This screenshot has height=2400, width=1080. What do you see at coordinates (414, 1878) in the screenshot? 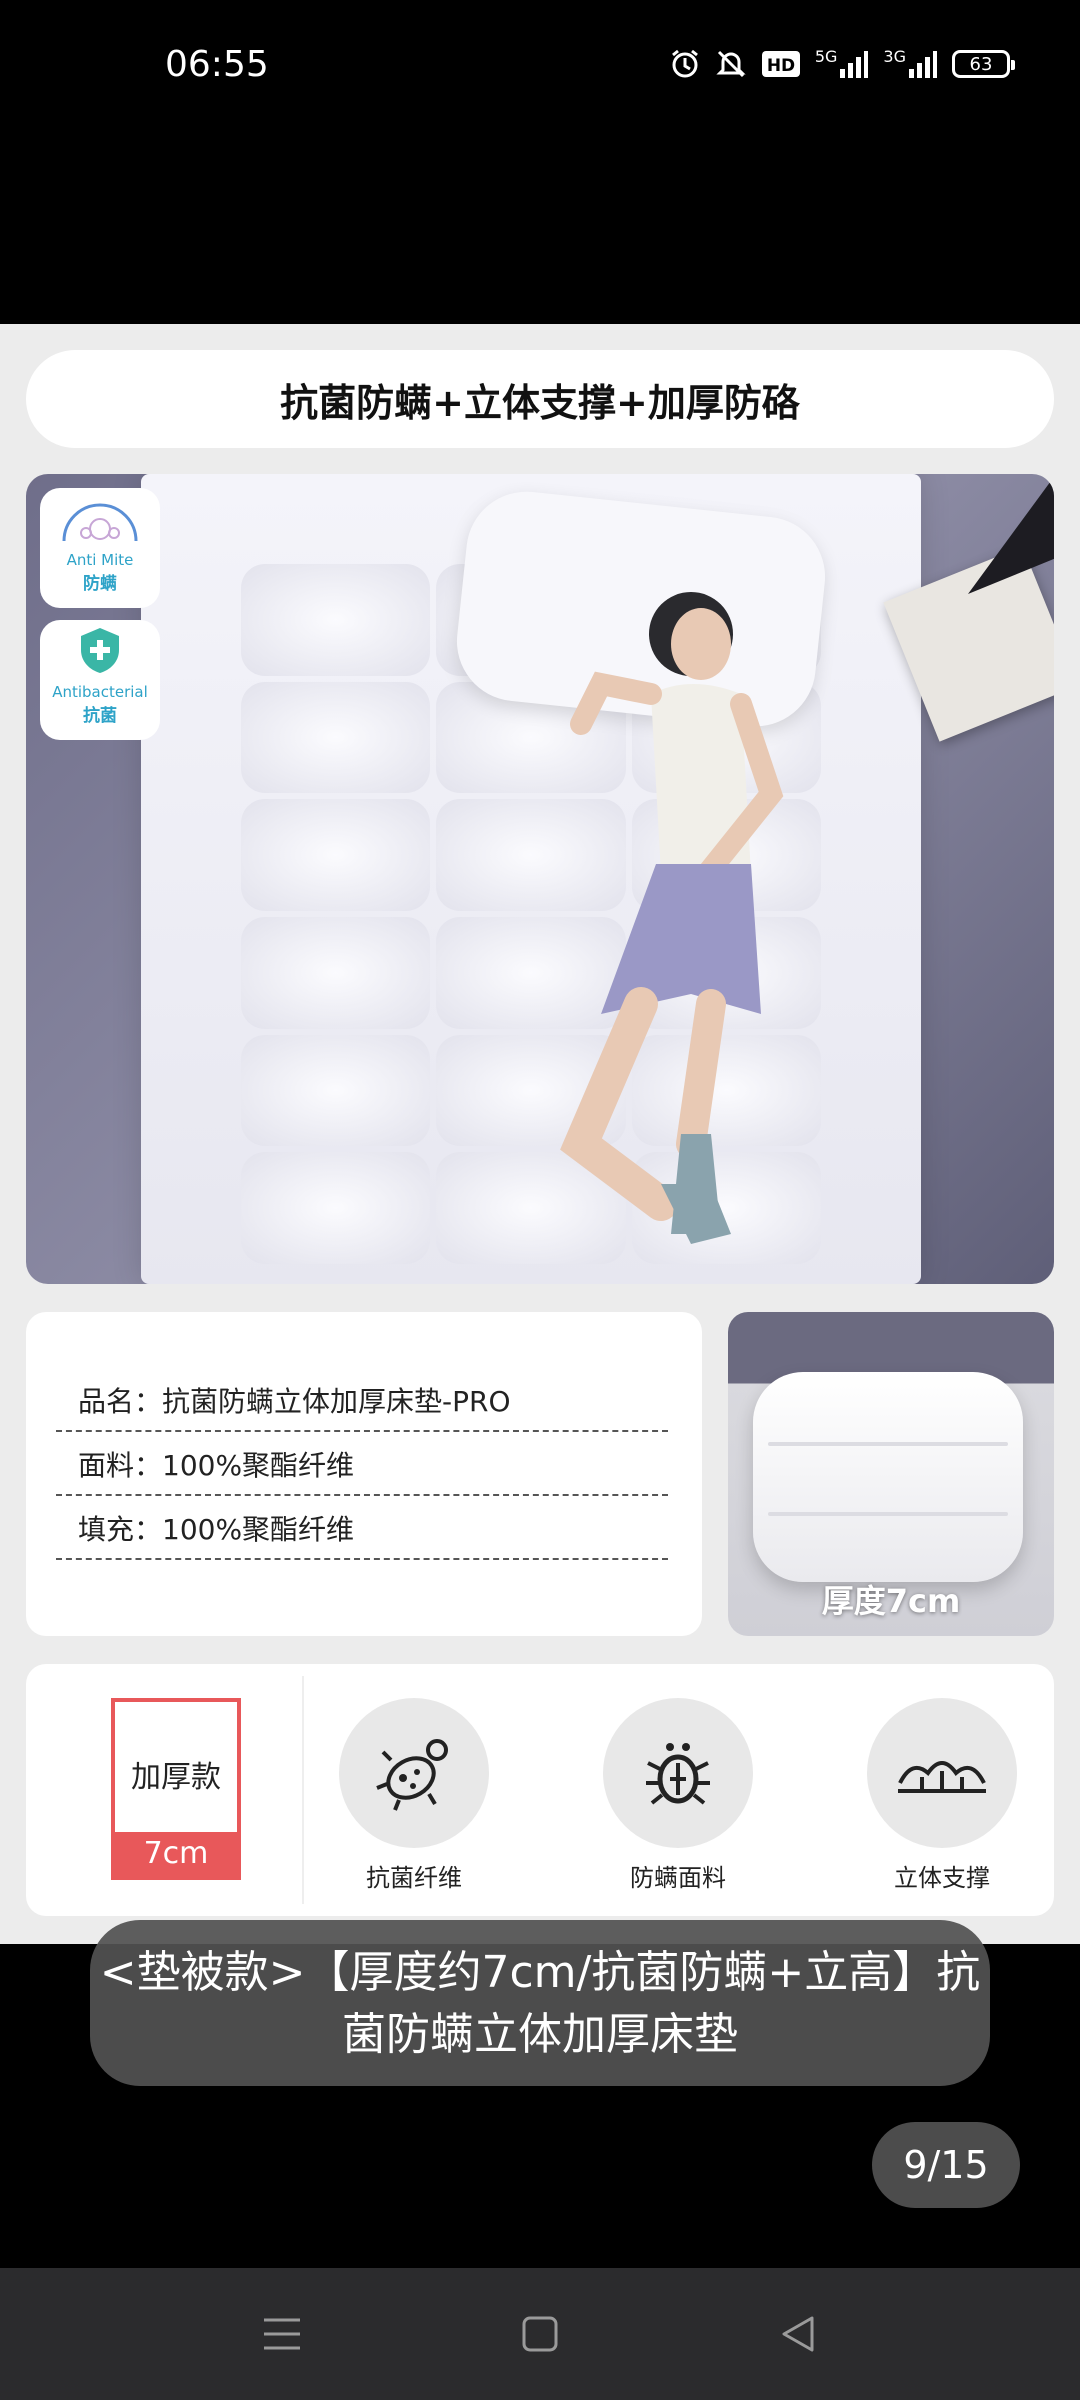
I see `feature-antibacterial-label: 抗菌纤维` at bounding box center [414, 1878].